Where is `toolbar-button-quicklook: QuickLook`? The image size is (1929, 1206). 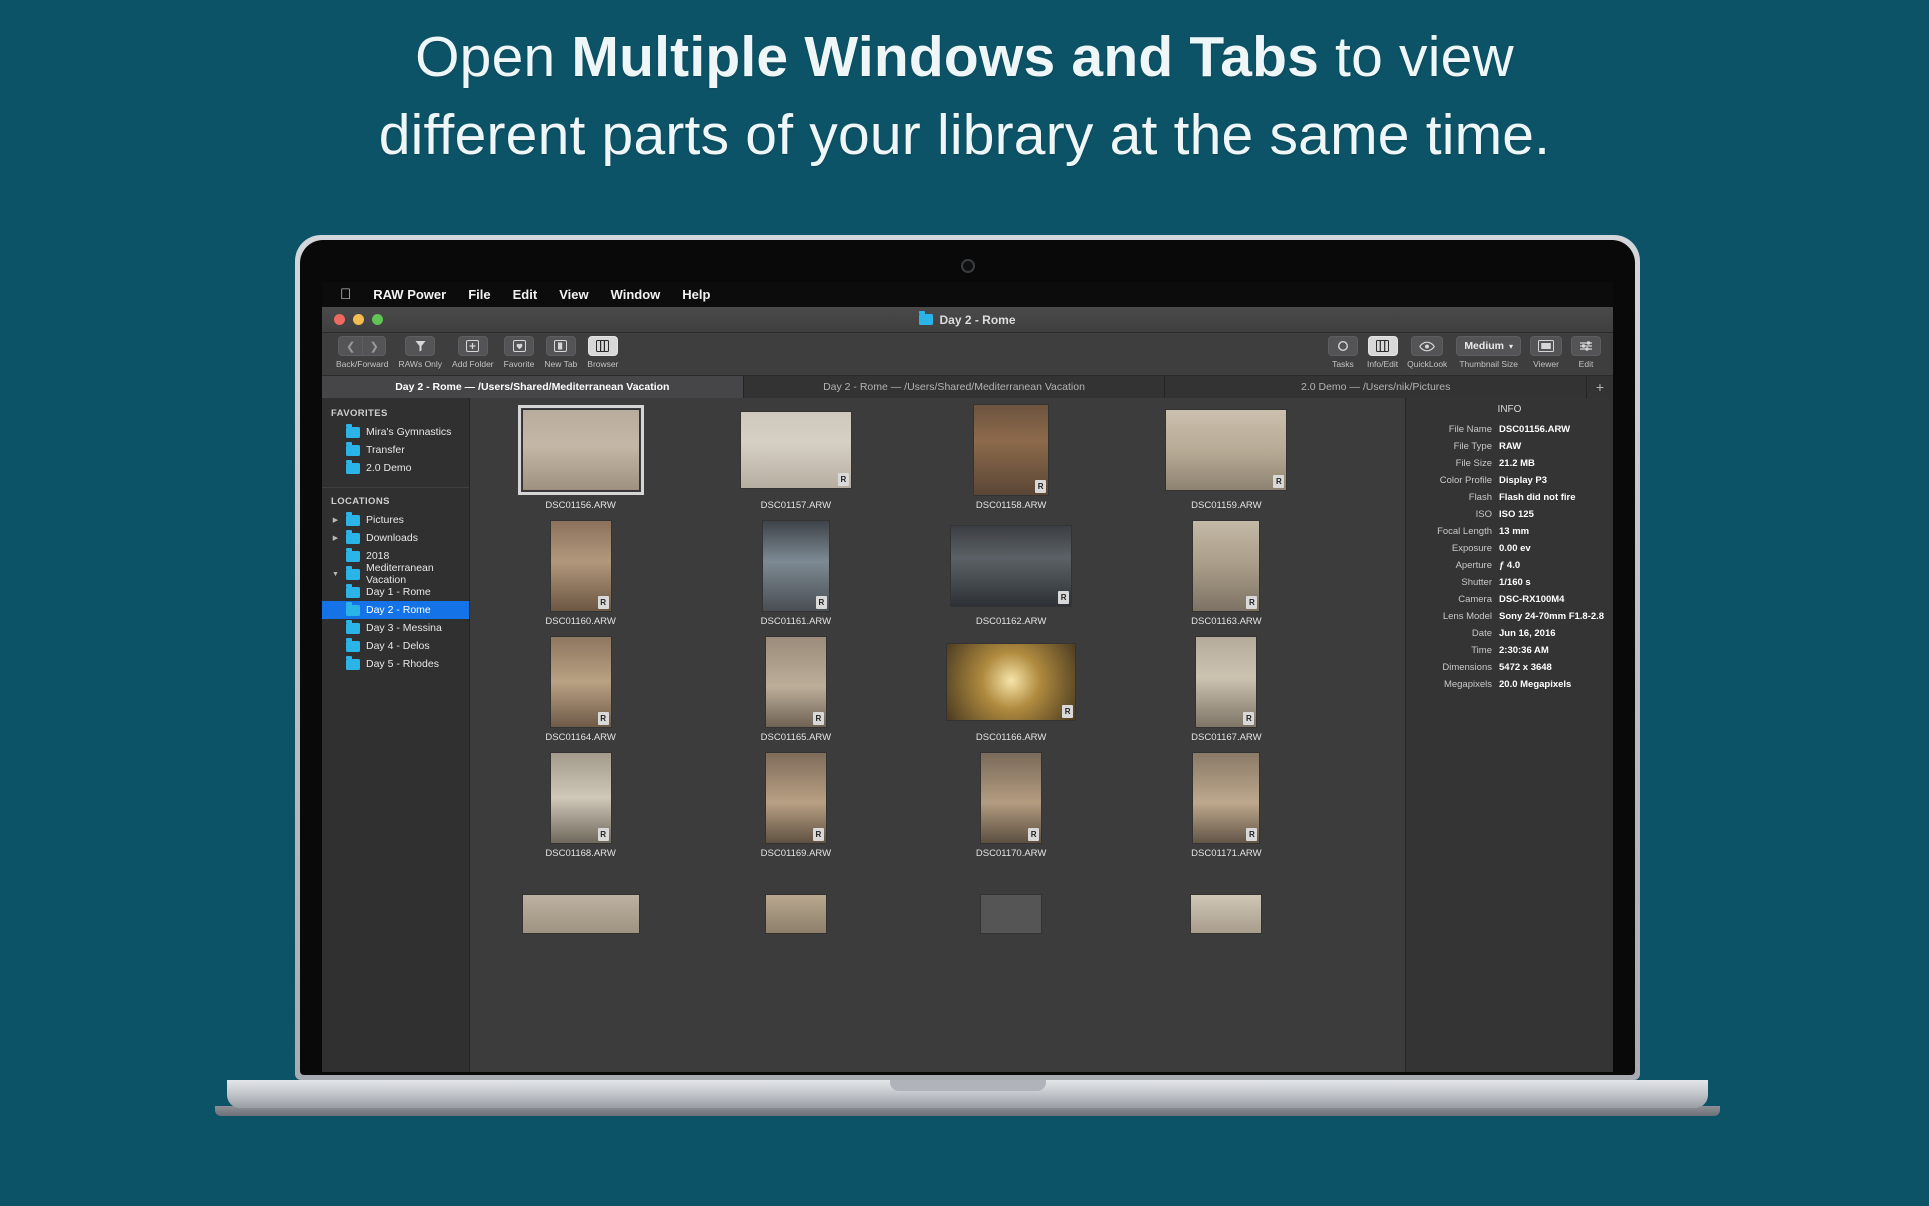
toolbar-button-quicklook: QuickLook is located at coordinates (1427, 352).